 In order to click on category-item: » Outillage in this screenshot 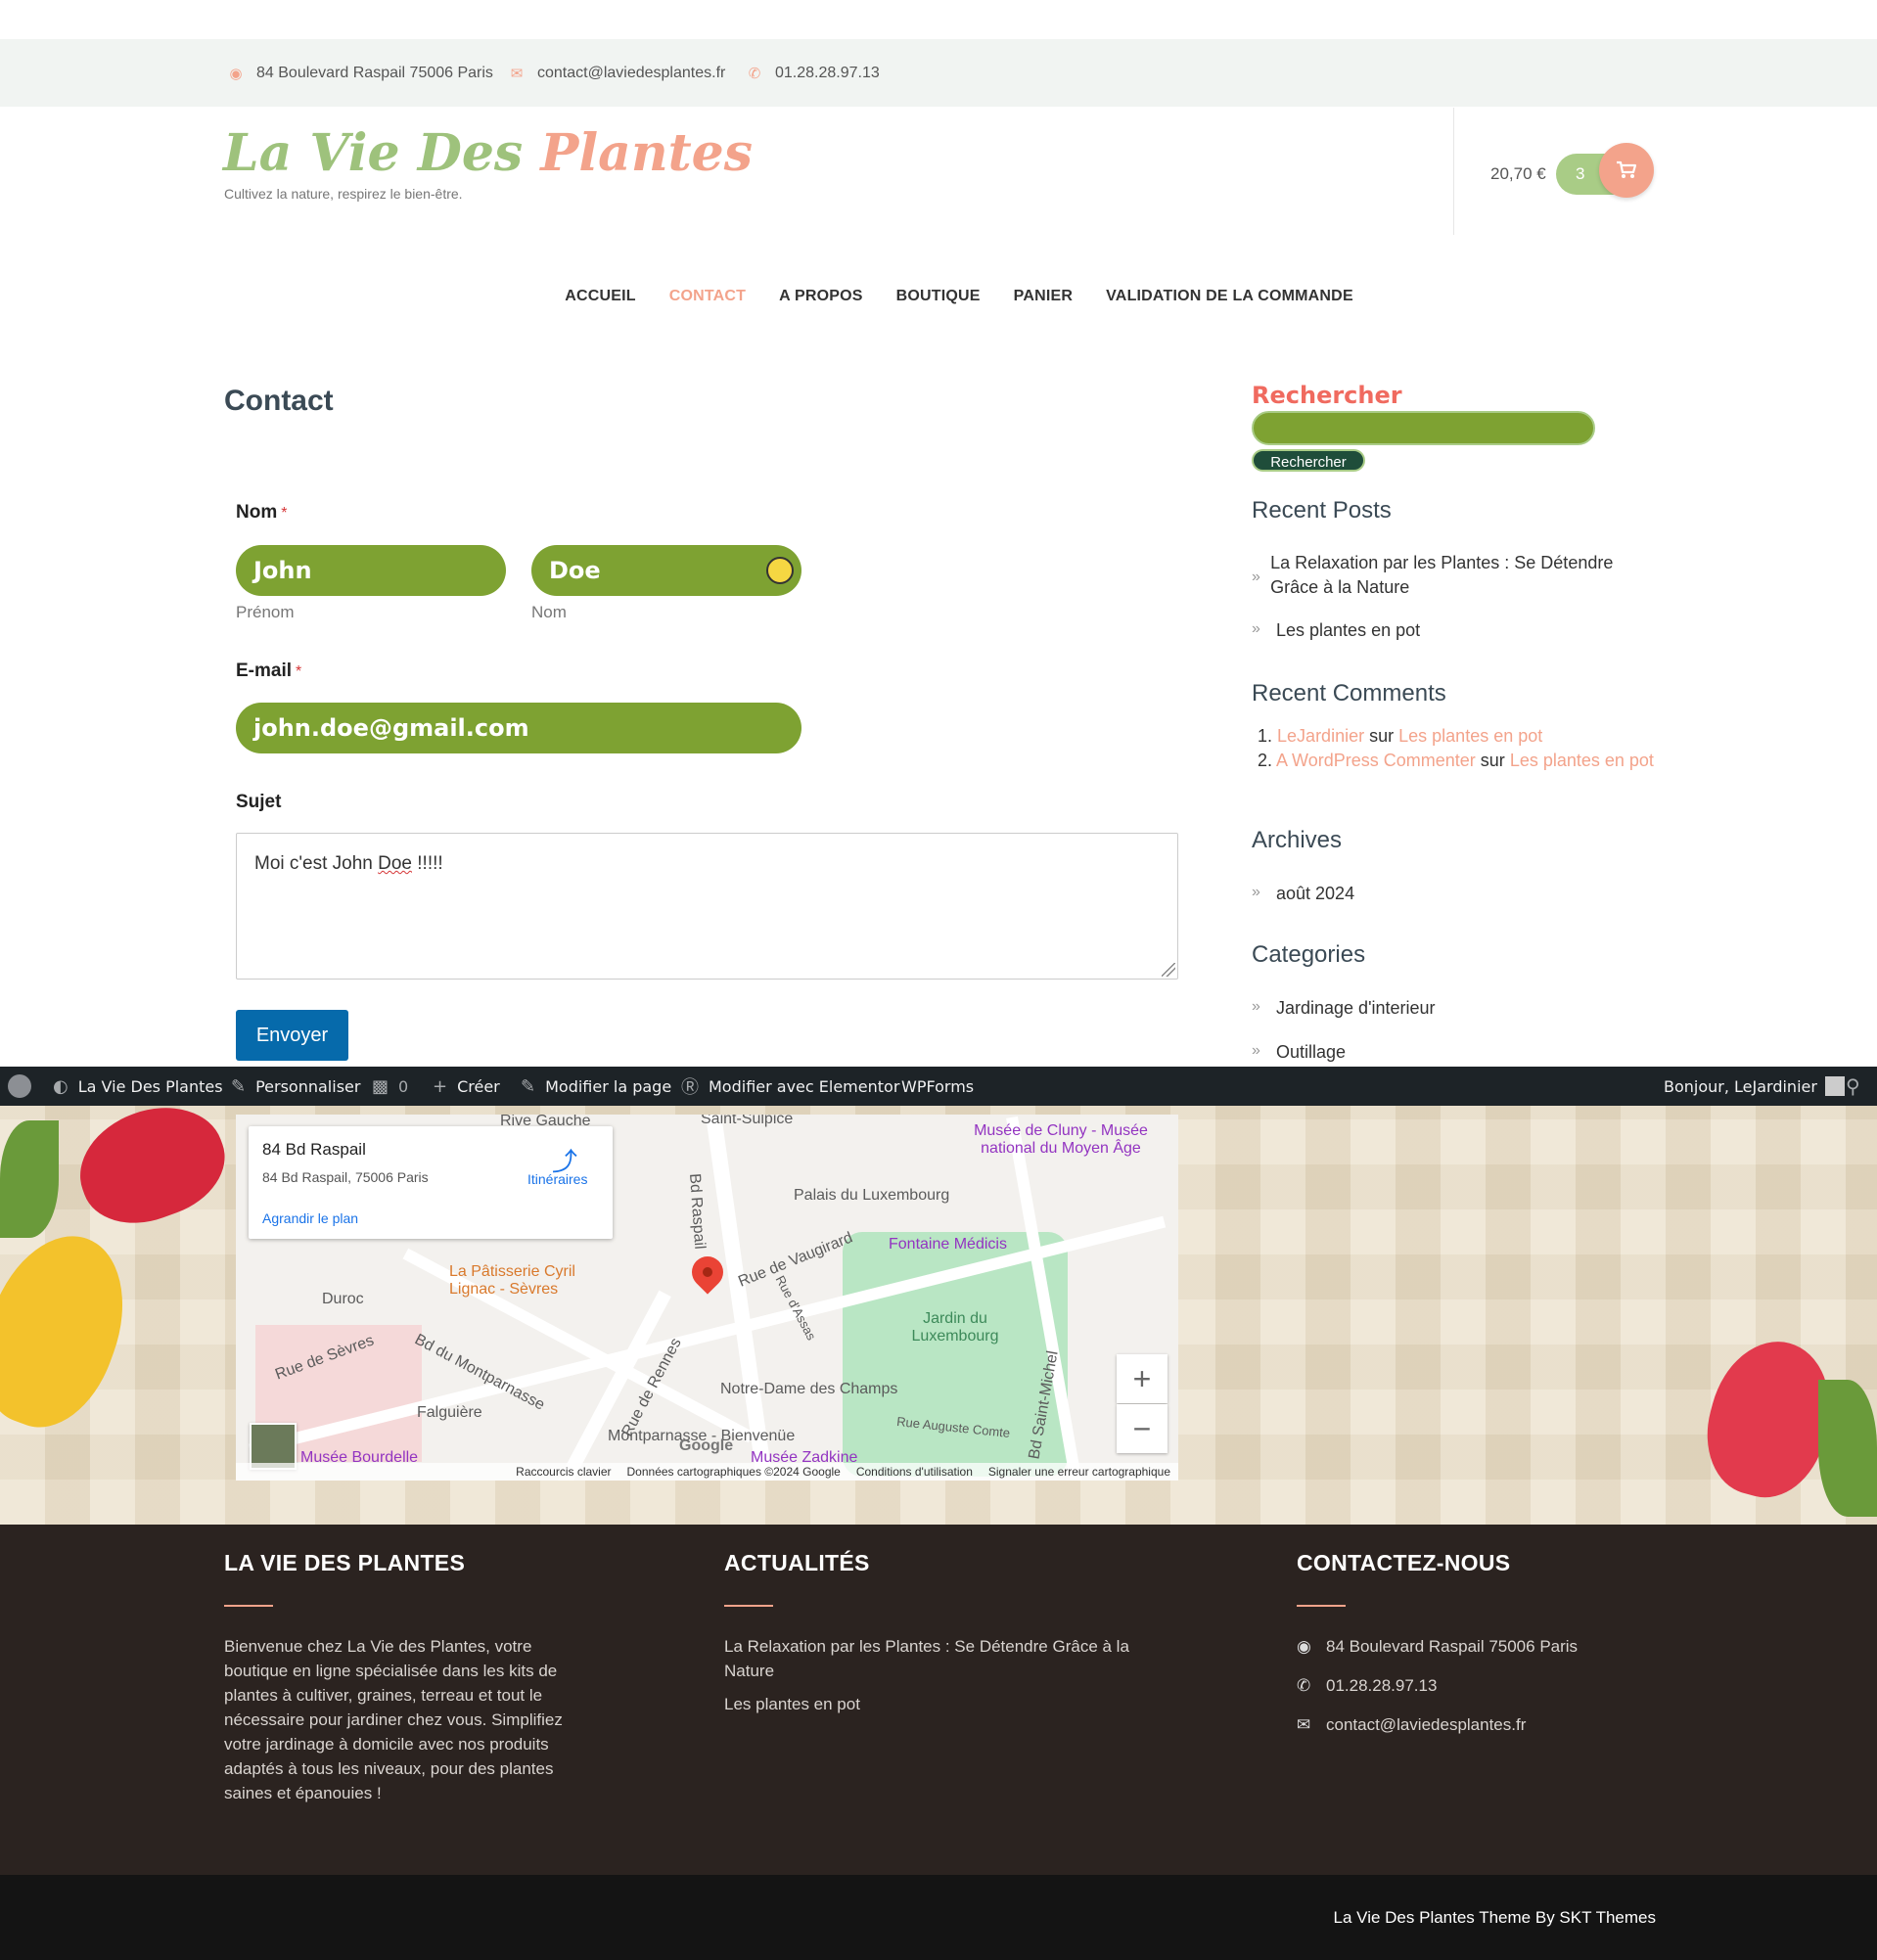, I will do `click(1299, 1052)`.